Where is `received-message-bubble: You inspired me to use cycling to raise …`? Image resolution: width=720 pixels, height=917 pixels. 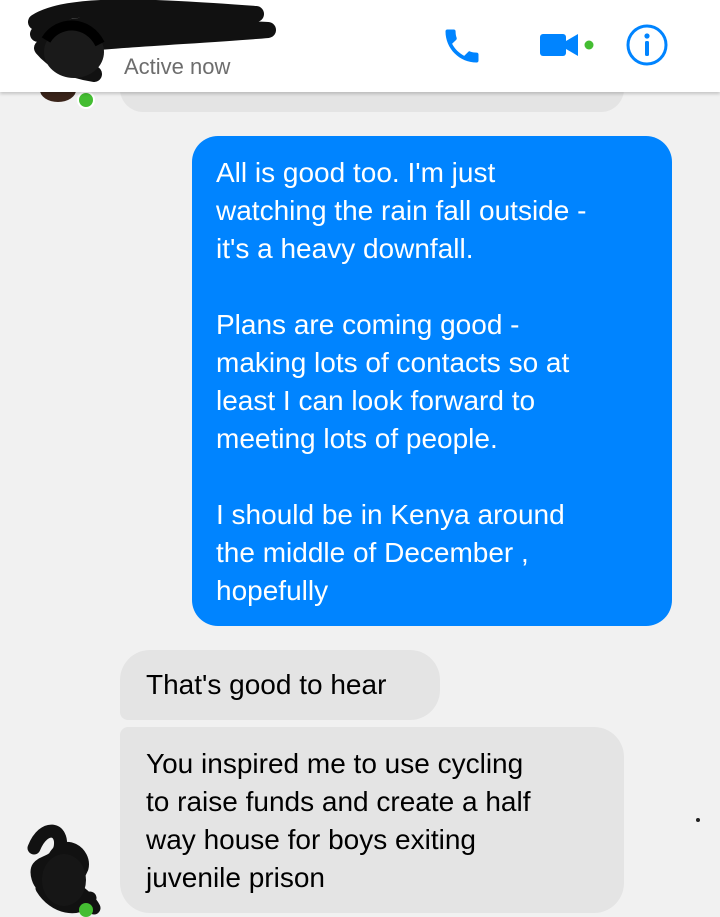 received-message-bubble: You inspired me to use cycling to raise … is located at coordinates (372, 820).